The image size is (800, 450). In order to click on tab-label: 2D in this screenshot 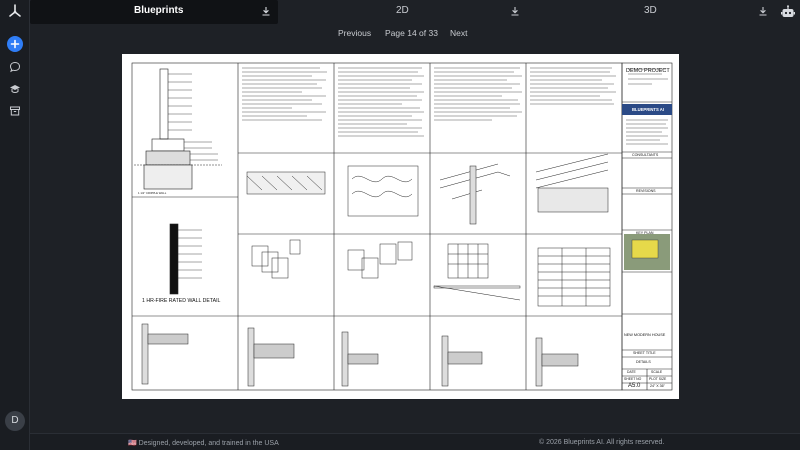, I will do `click(402, 10)`.